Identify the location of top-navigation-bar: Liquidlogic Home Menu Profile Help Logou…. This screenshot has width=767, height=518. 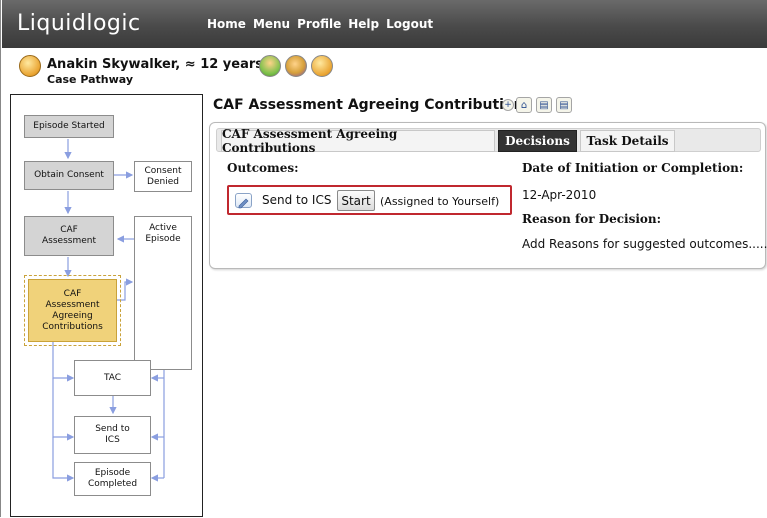
(384, 24).